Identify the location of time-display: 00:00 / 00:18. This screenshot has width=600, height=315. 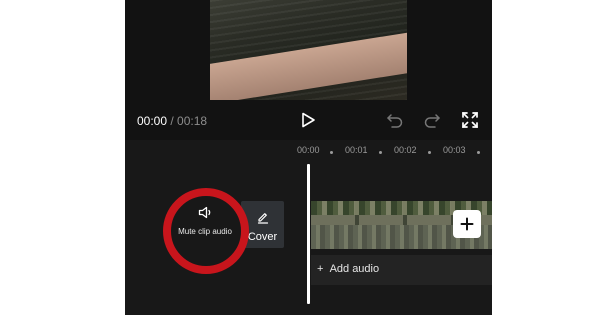
(172, 121).